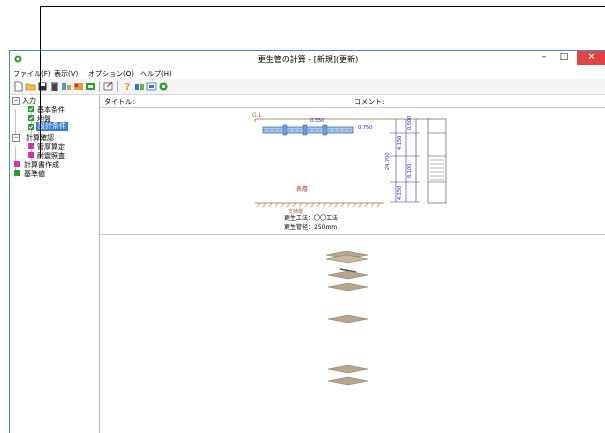  I want to click on tool-icon-a, so click(66, 86).